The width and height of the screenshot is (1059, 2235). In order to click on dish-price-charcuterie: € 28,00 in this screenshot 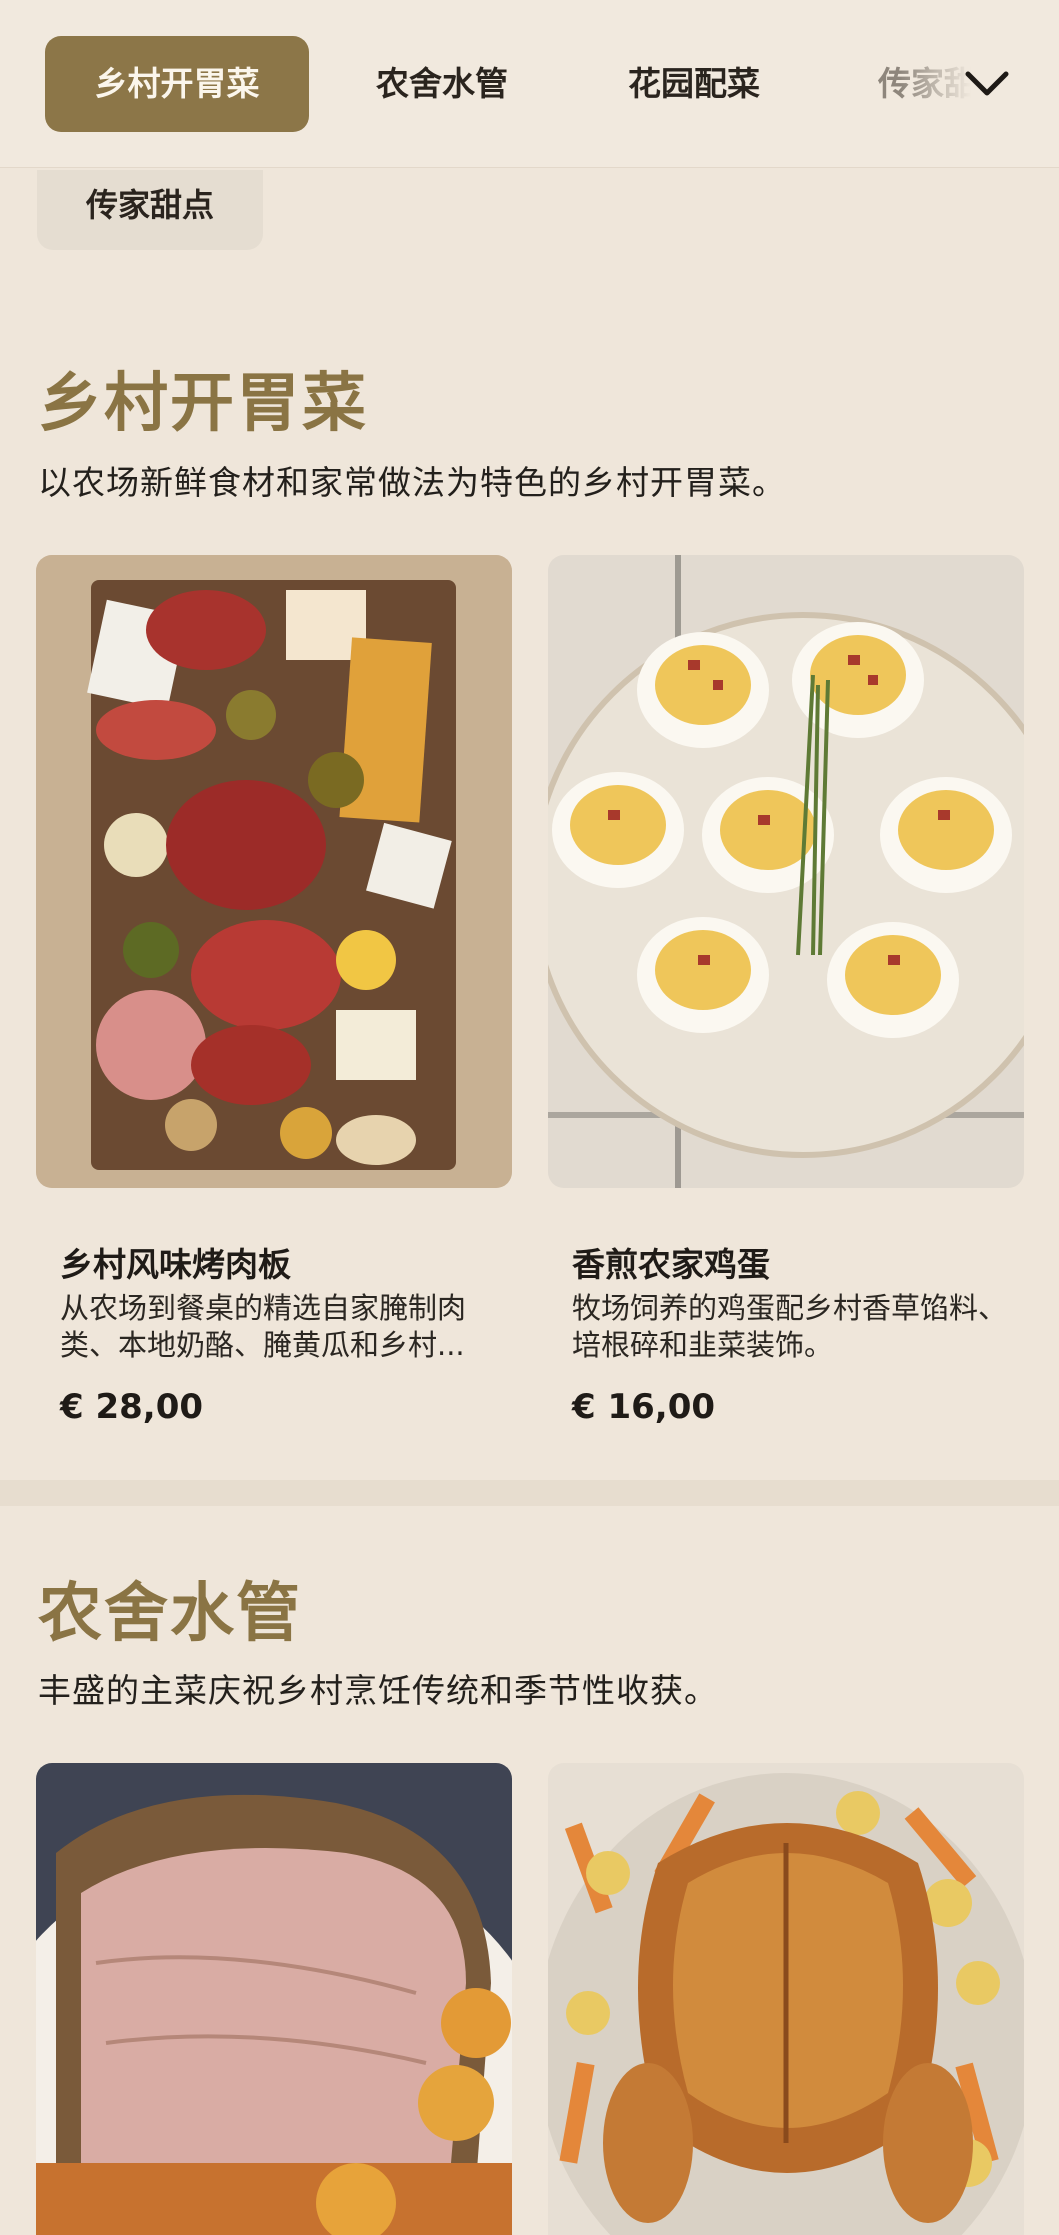, I will do `click(132, 1407)`.